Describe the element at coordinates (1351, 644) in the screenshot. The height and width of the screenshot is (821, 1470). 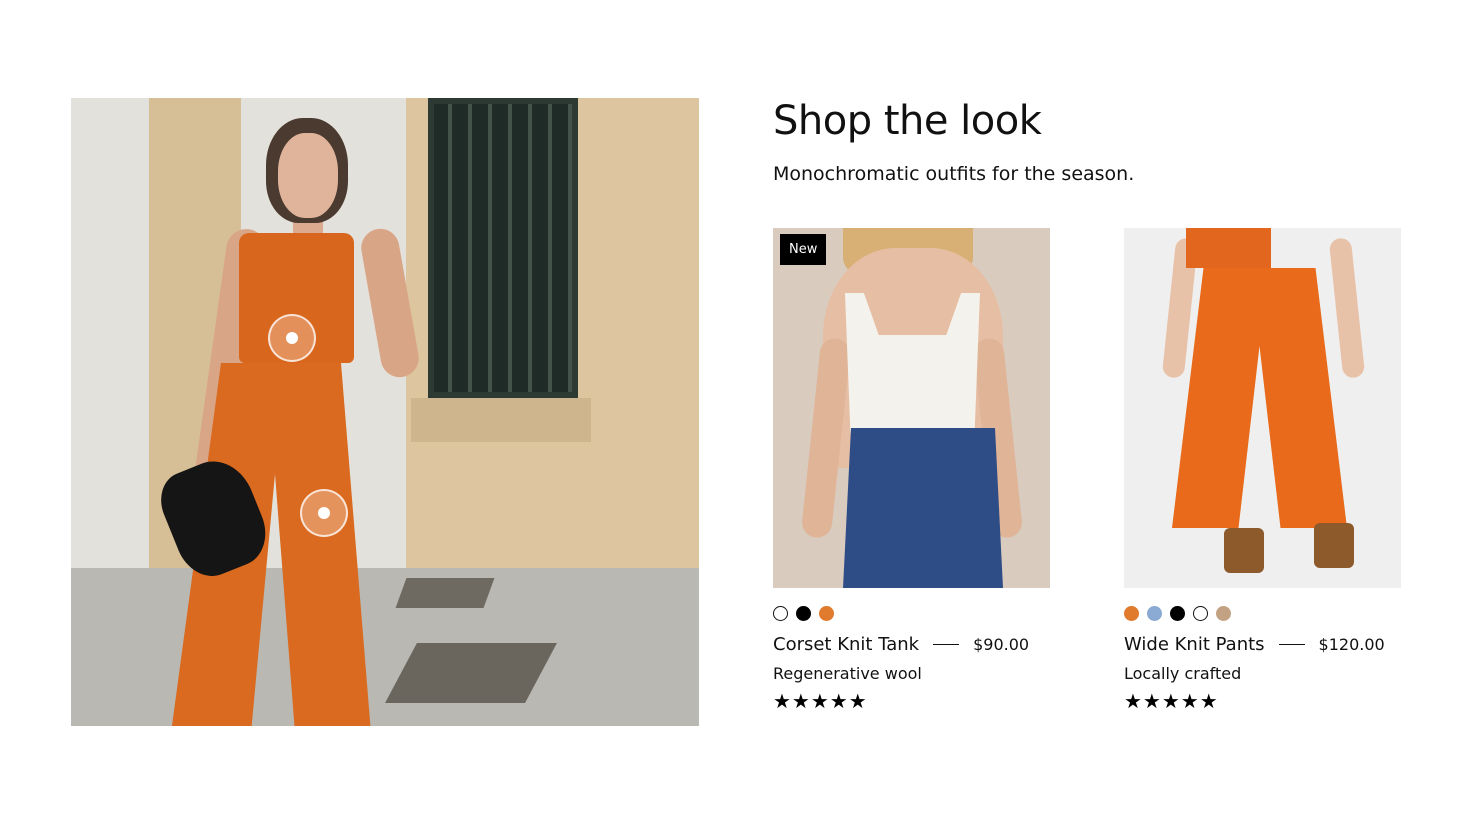
I see `product-price: $120.00` at that location.